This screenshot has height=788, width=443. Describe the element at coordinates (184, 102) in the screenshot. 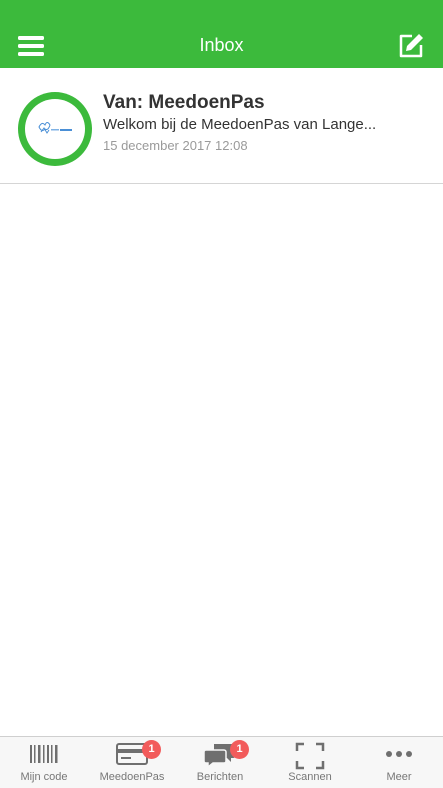

I see `message-sender: Van: MeedoenPas` at that location.